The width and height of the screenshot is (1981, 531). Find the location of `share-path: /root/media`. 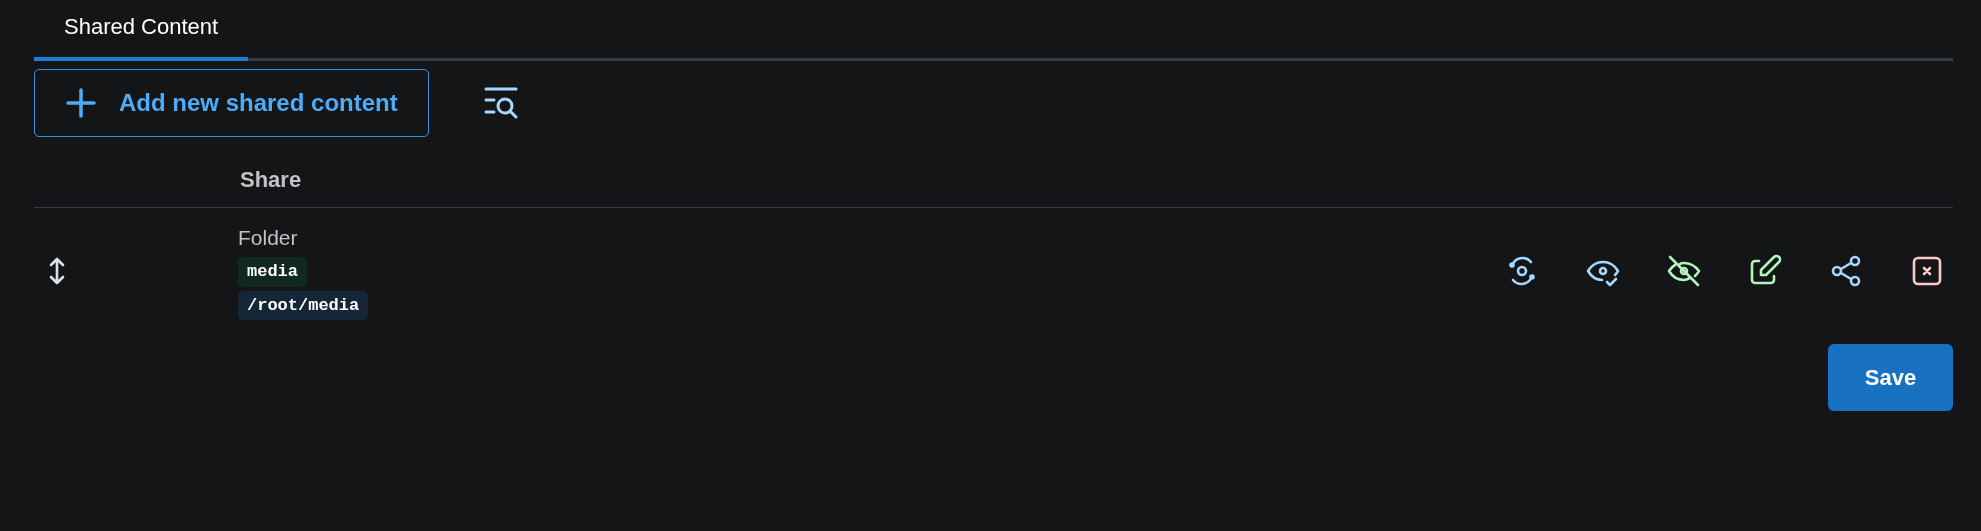

share-path: /root/media is located at coordinates (303, 305).